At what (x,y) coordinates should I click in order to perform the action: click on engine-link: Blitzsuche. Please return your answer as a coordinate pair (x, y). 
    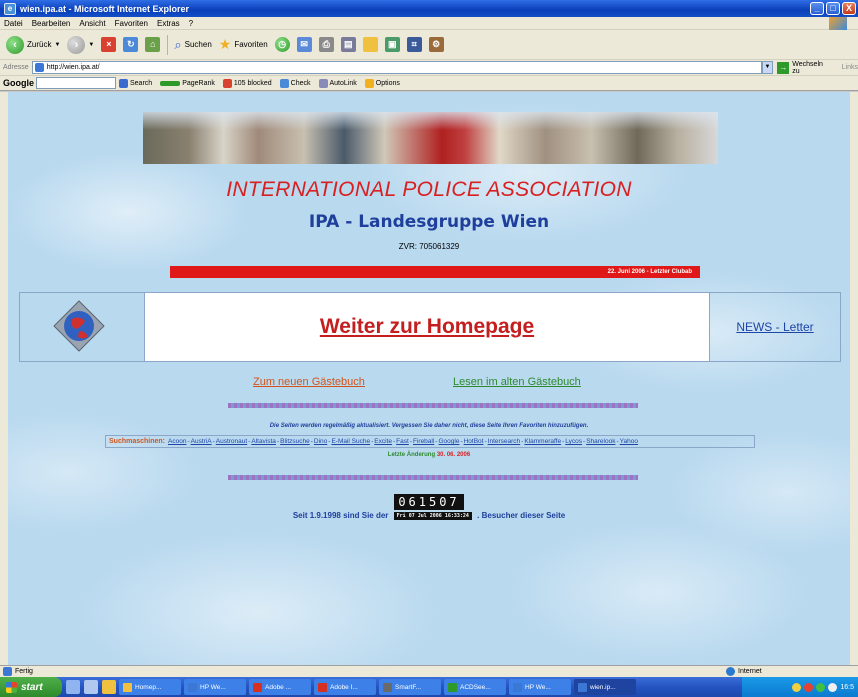
    Looking at the image, I should click on (295, 441).